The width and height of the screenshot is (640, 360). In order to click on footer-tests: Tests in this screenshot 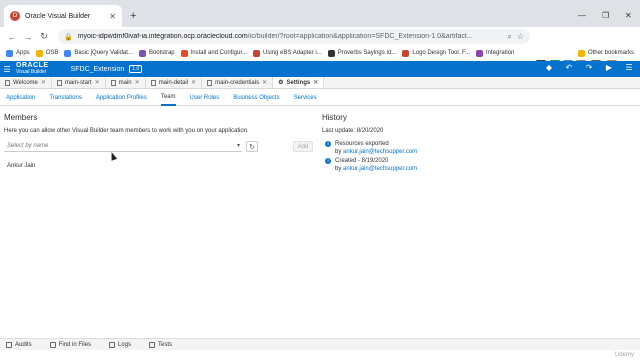, I will do `click(161, 344)`.